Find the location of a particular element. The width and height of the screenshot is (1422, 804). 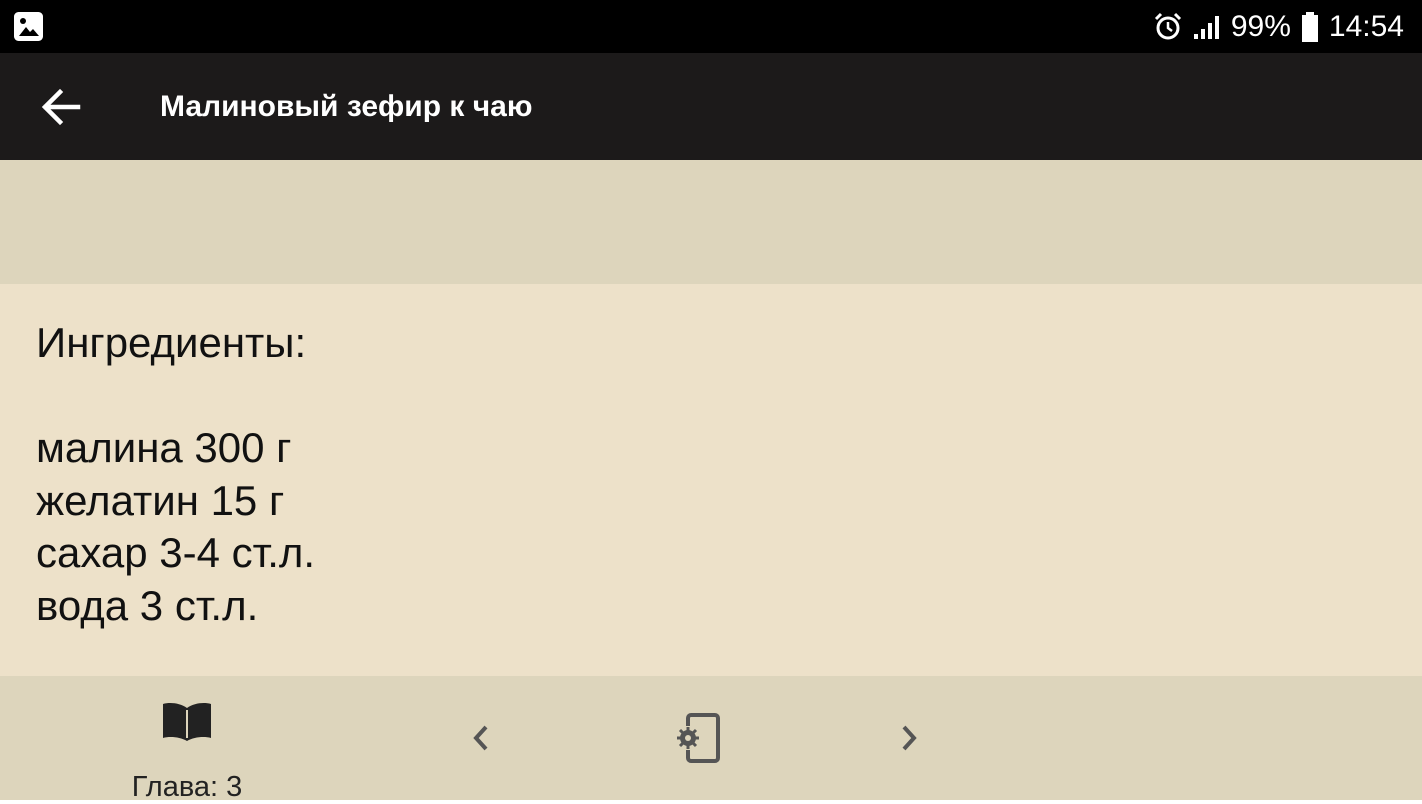

ingredient-item: сахар 3-4 ст.л. is located at coordinates (176, 552).